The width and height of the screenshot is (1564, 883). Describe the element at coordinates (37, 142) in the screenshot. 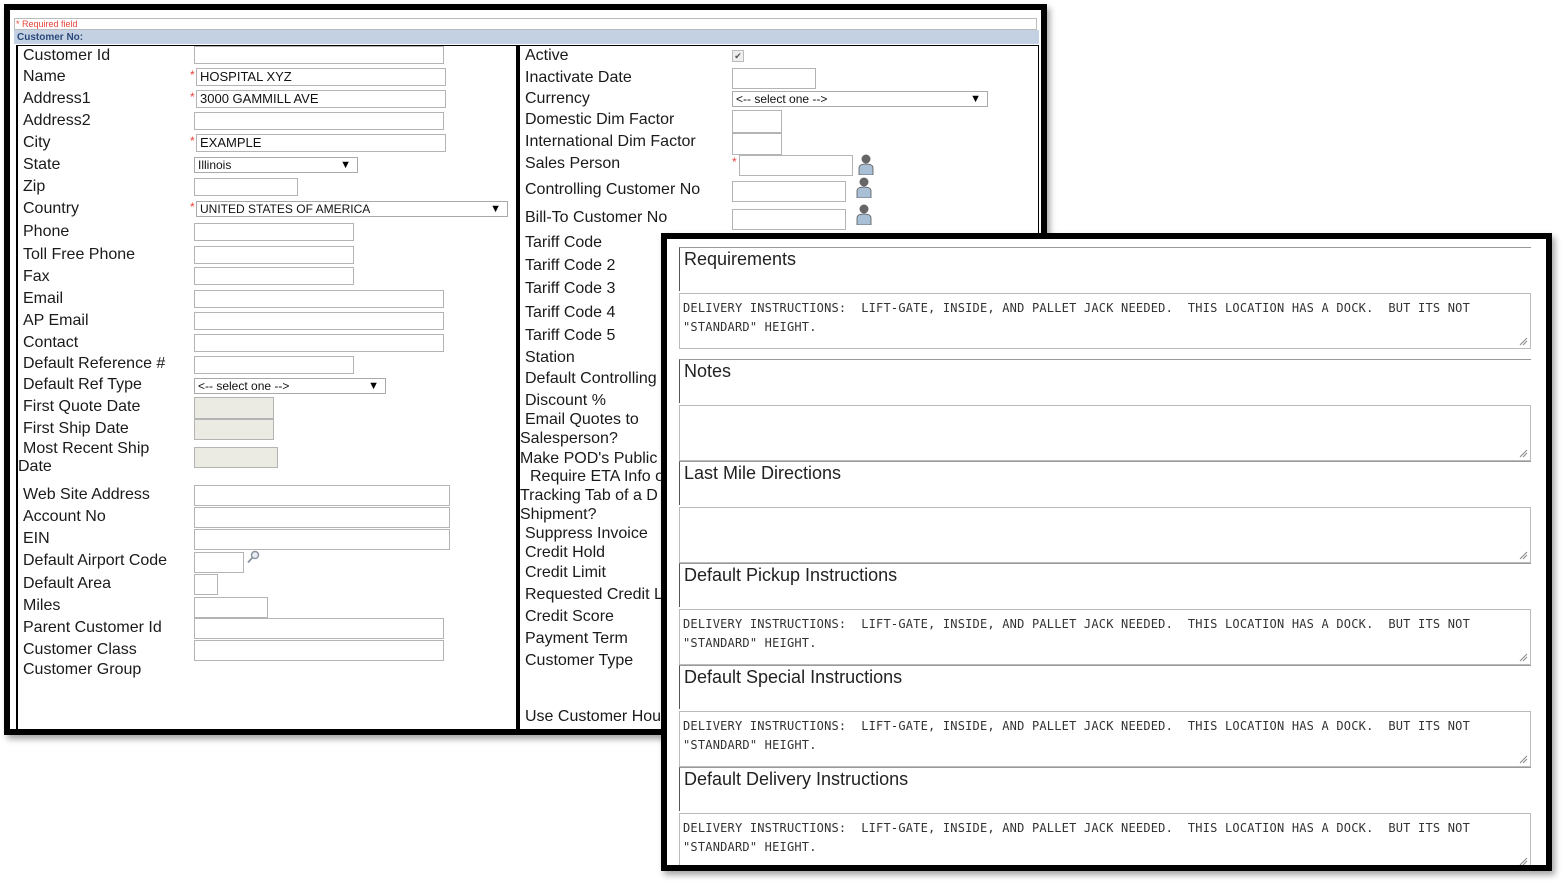

I see `city-label: City` at that location.